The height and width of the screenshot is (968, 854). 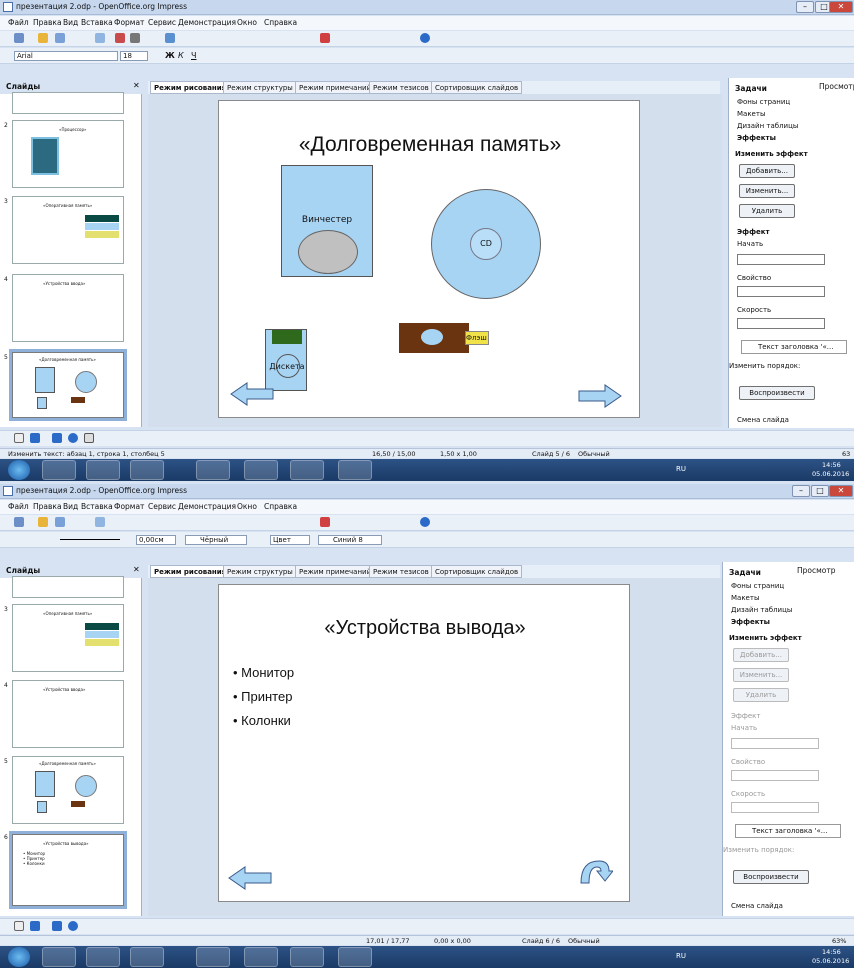 I want to click on fill-type-combo: Цвет, so click(x=290, y=540).